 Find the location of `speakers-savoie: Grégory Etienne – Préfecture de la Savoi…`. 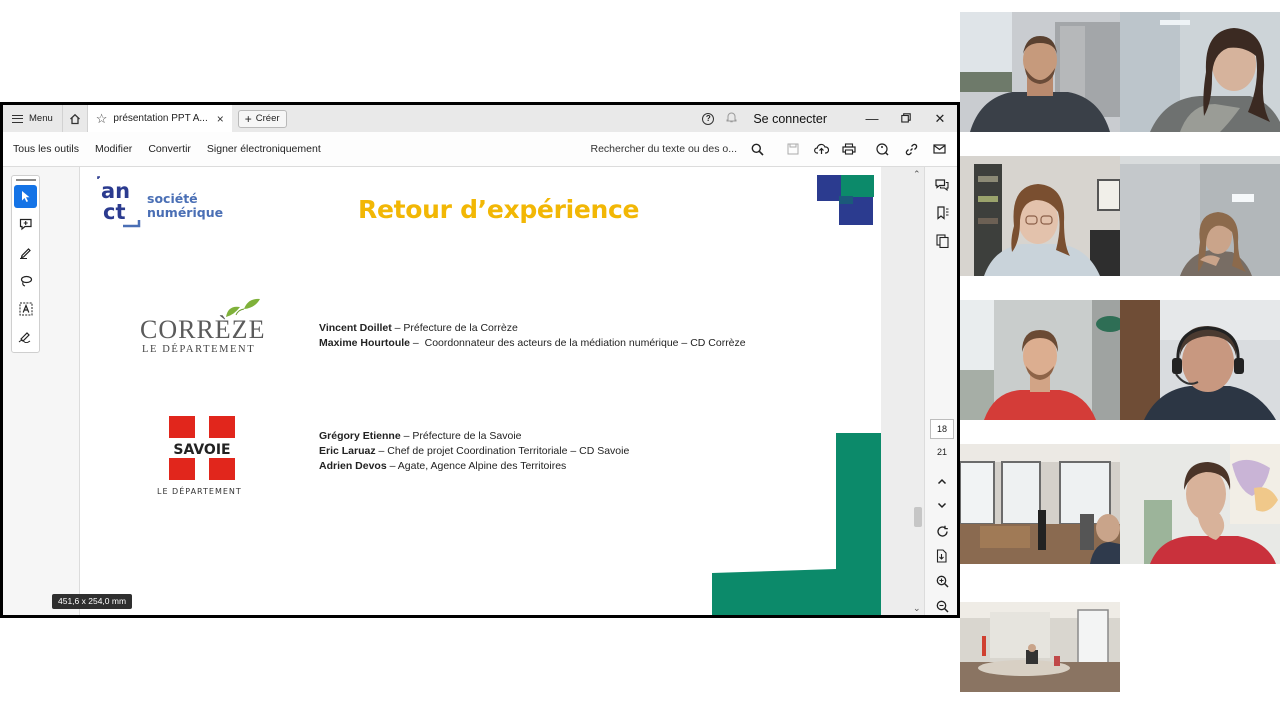

speakers-savoie: Grégory Etienne – Préfecture de la Savoi… is located at coordinates (474, 451).